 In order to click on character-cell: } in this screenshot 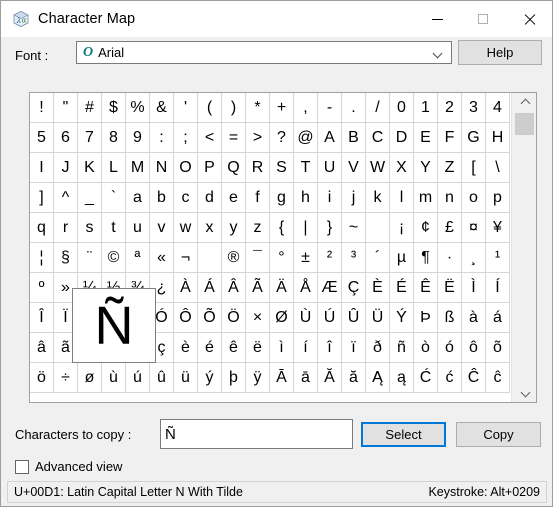, I will do `click(330, 228)`.